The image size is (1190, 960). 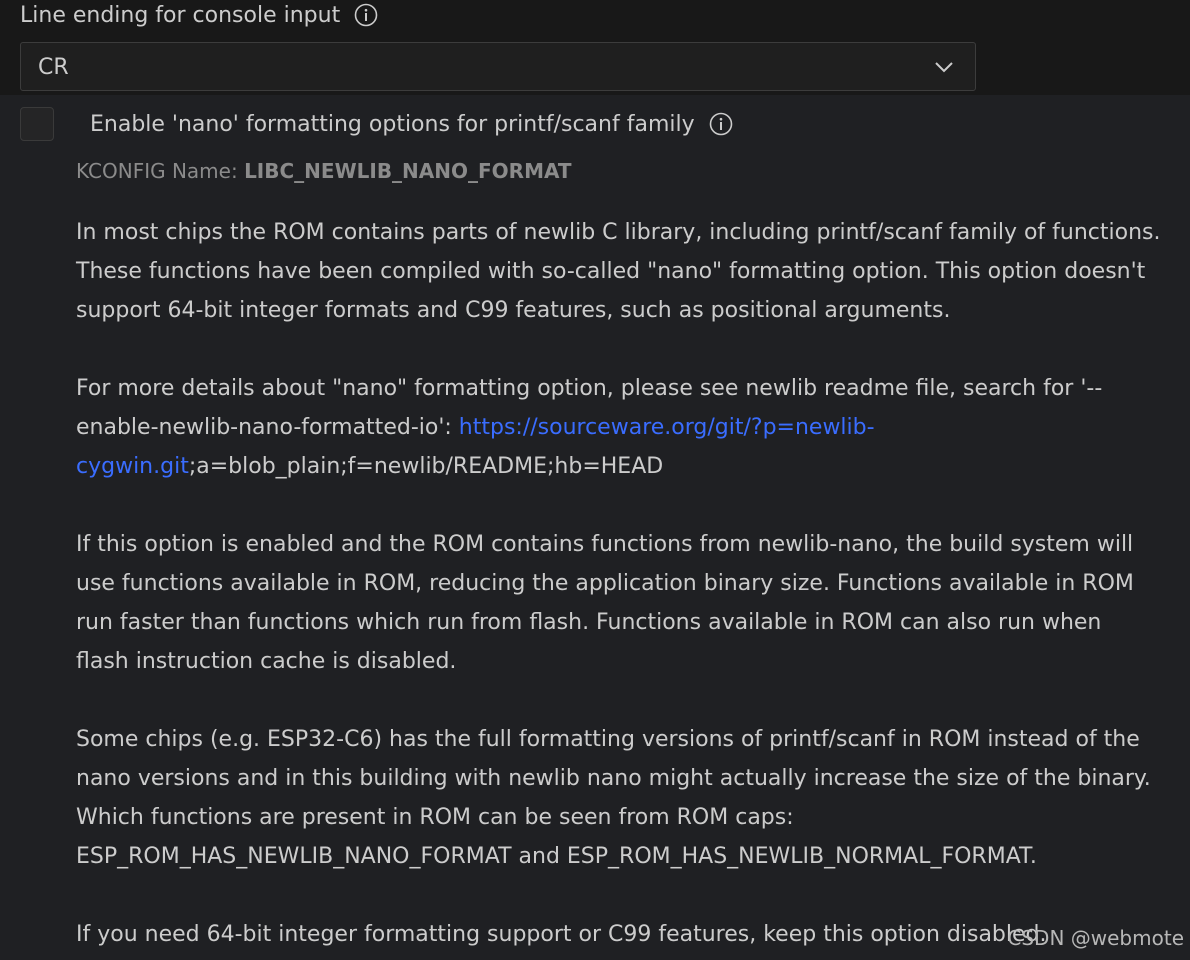 I want to click on line-ending-setting: Line ending for console input CR, so click(x=595, y=47).